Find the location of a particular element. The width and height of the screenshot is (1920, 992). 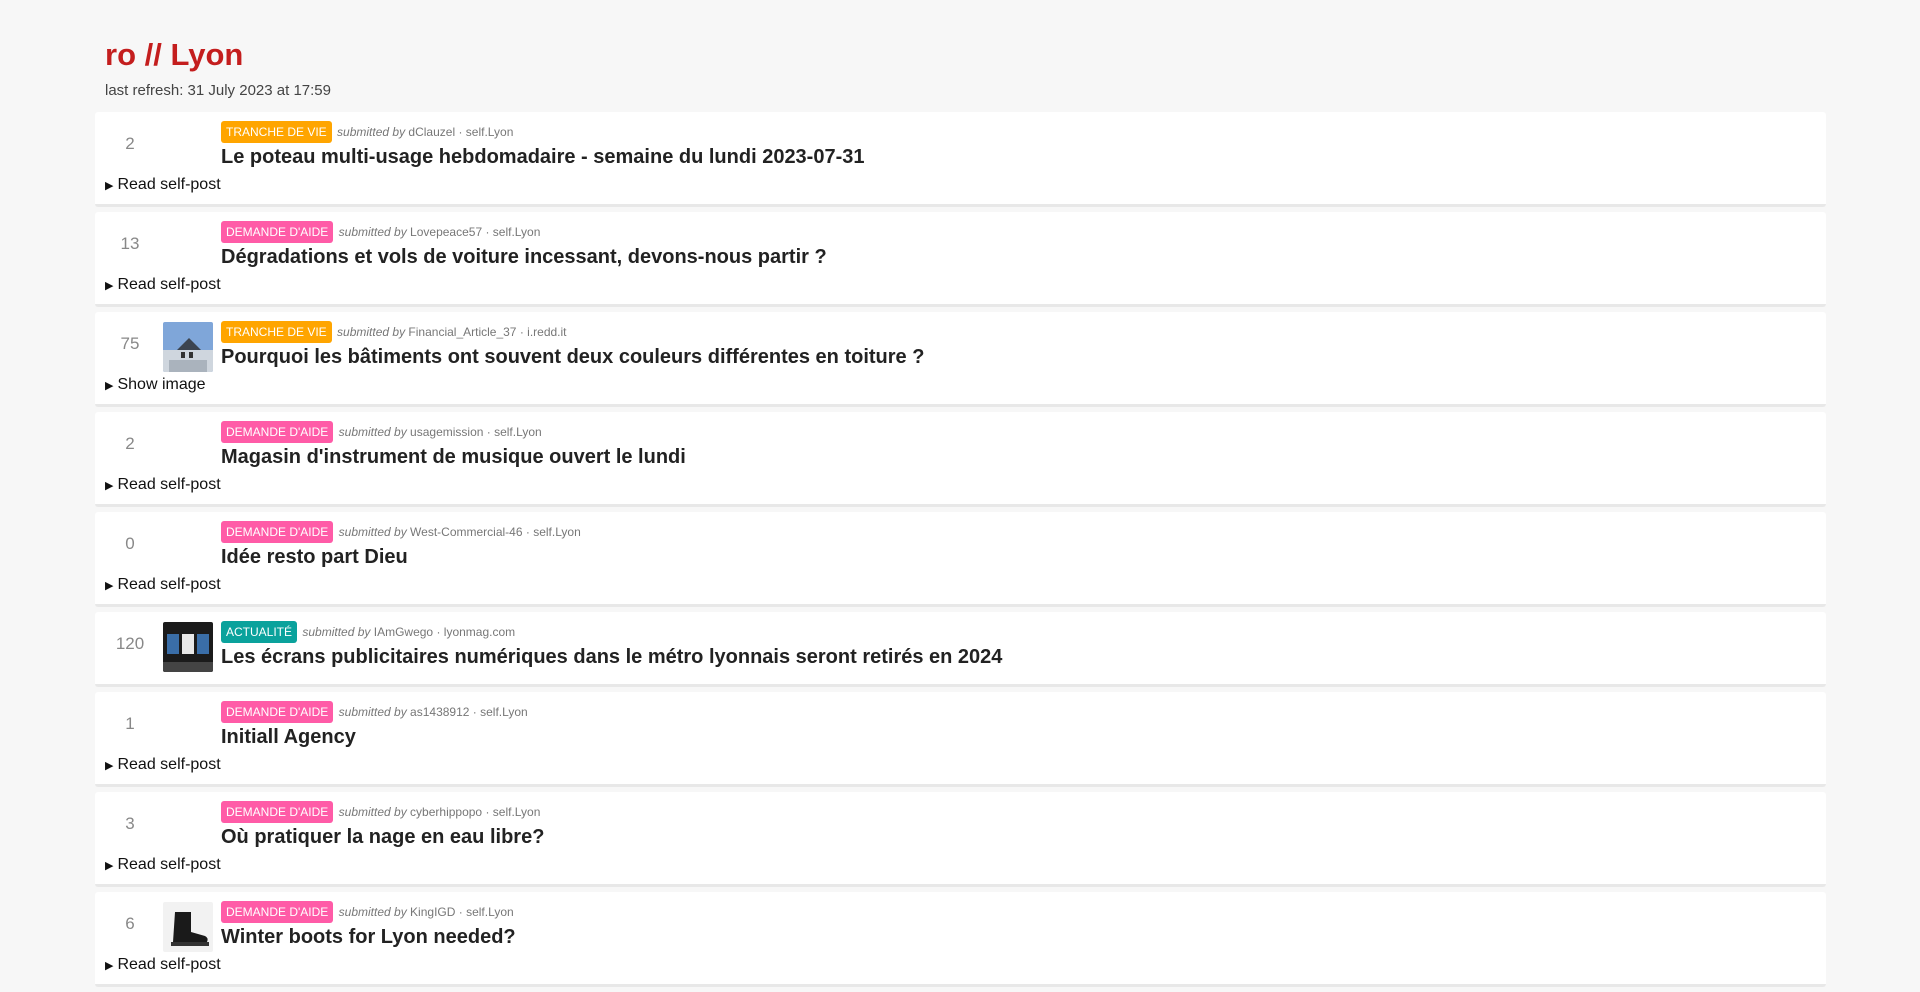

flair-badge: ACTUALITÉ is located at coordinates (259, 632).